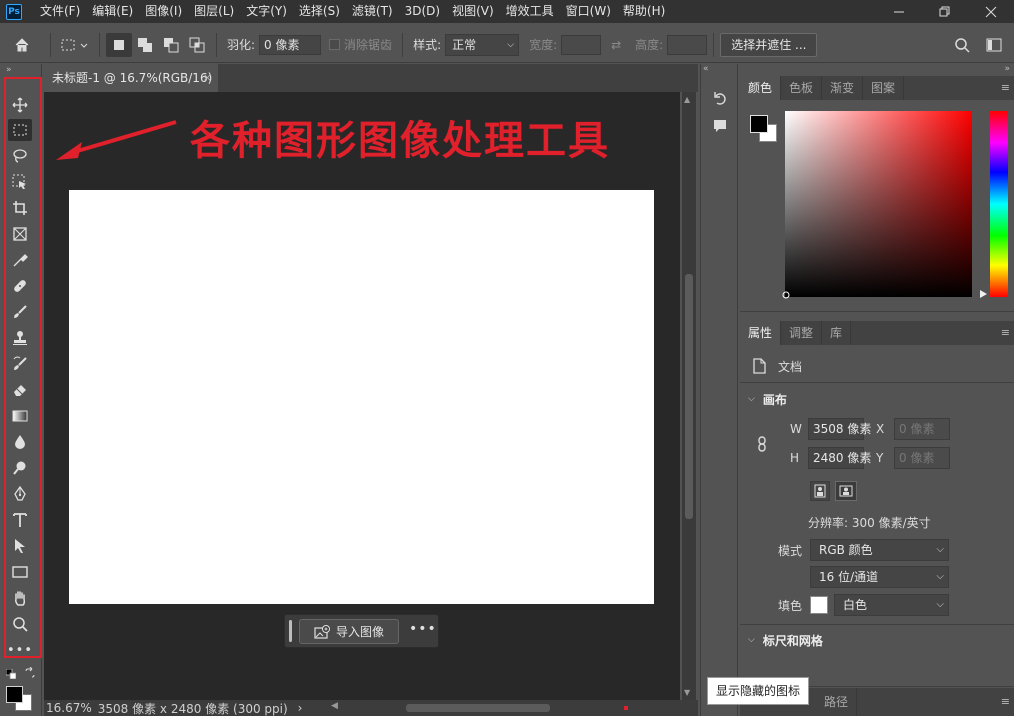  I want to click on dodge-tool, so click(20, 468).